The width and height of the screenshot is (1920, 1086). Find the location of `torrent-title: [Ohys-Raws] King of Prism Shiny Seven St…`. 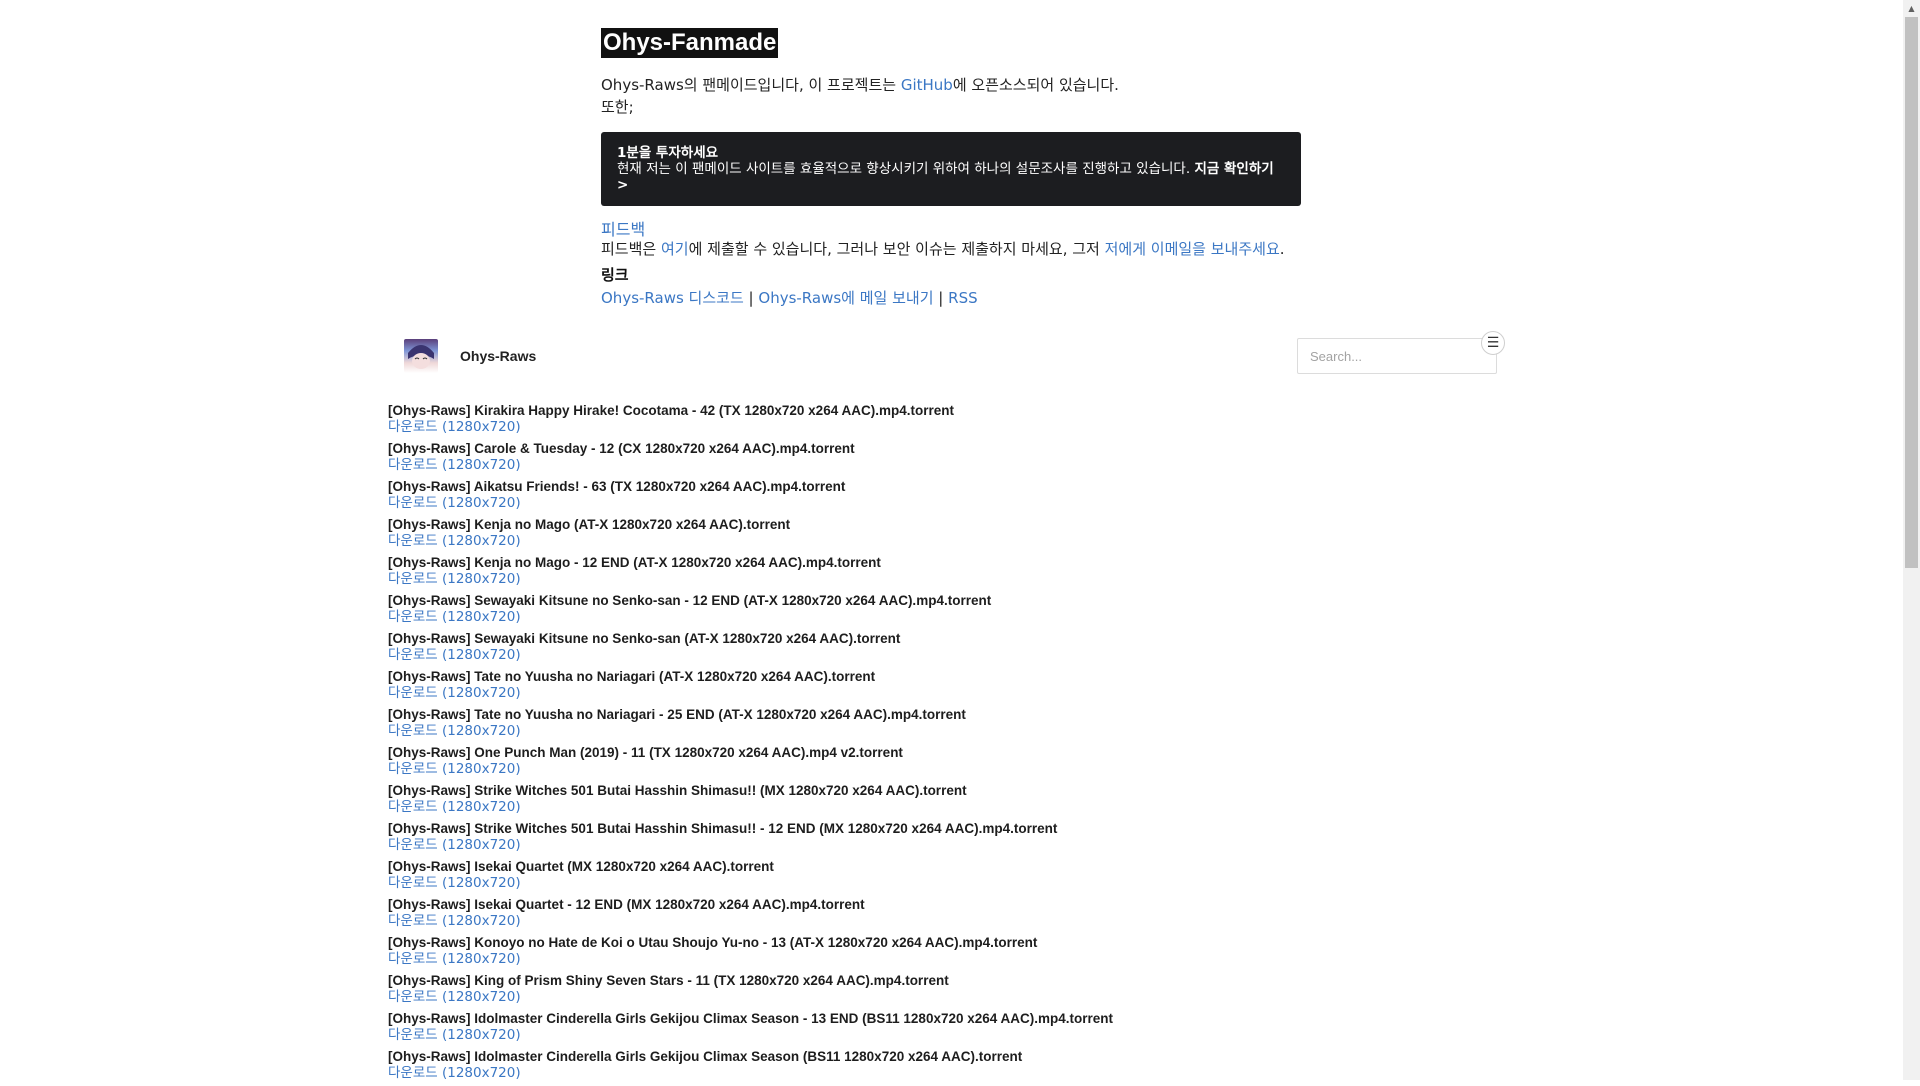

torrent-title: [Ohys-Raws] King of Prism Shiny Seven St… is located at coordinates (668, 980).